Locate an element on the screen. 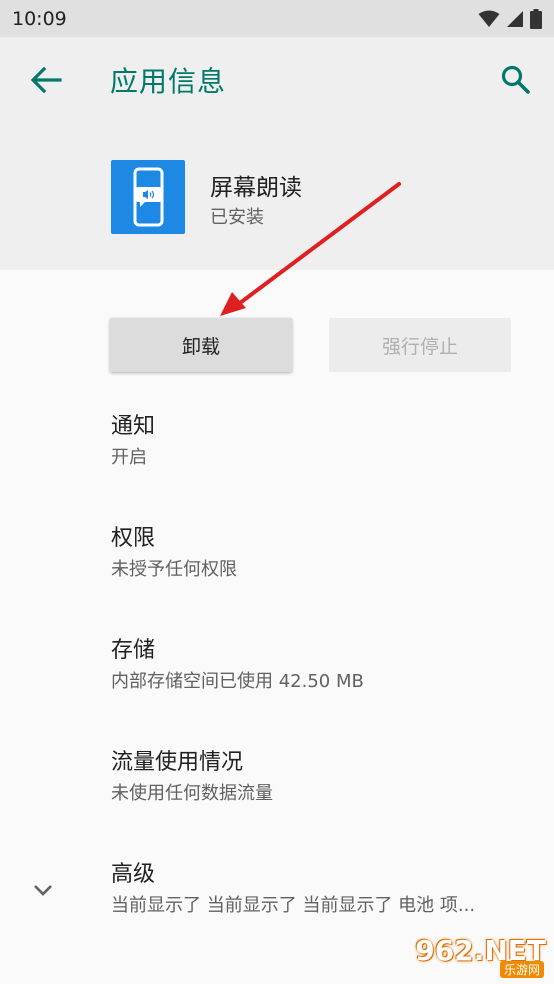 The width and height of the screenshot is (554, 984). list-item-notifications: 通知 开启 is located at coordinates (326, 442).